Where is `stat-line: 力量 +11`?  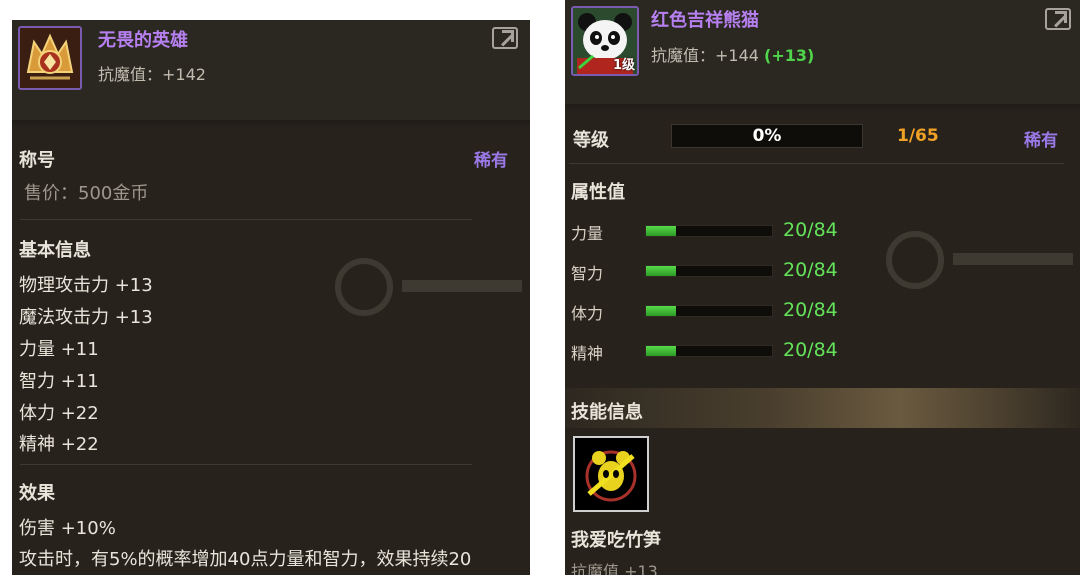 stat-line: 力量 +11 is located at coordinates (59, 349).